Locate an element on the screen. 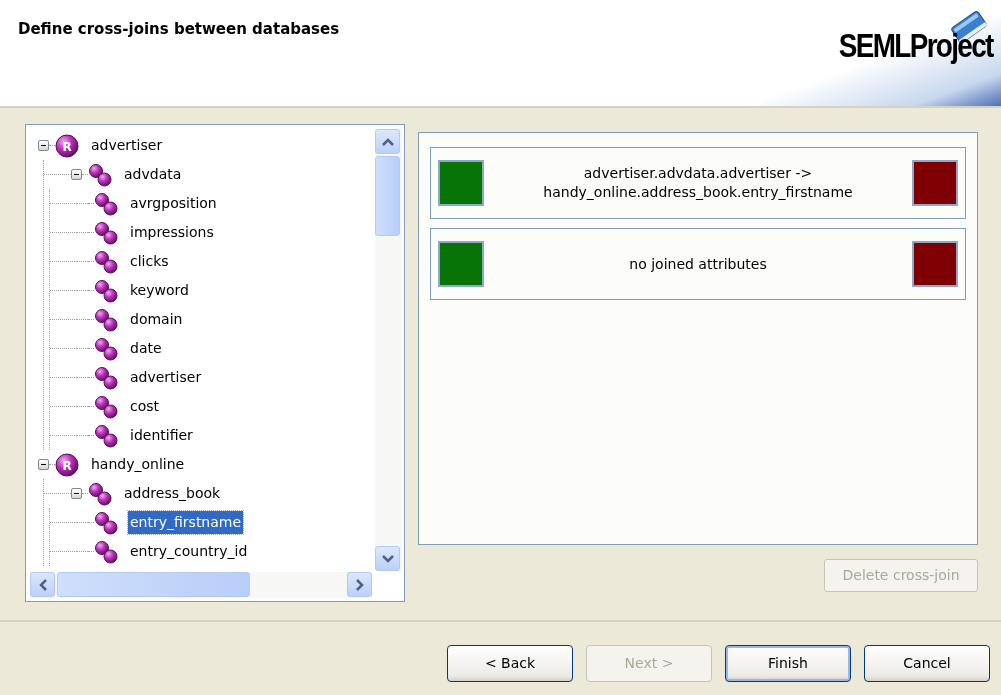 The width and height of the screenshot is (1001, 695). tree-item: date is located at coordinates (146, 348).